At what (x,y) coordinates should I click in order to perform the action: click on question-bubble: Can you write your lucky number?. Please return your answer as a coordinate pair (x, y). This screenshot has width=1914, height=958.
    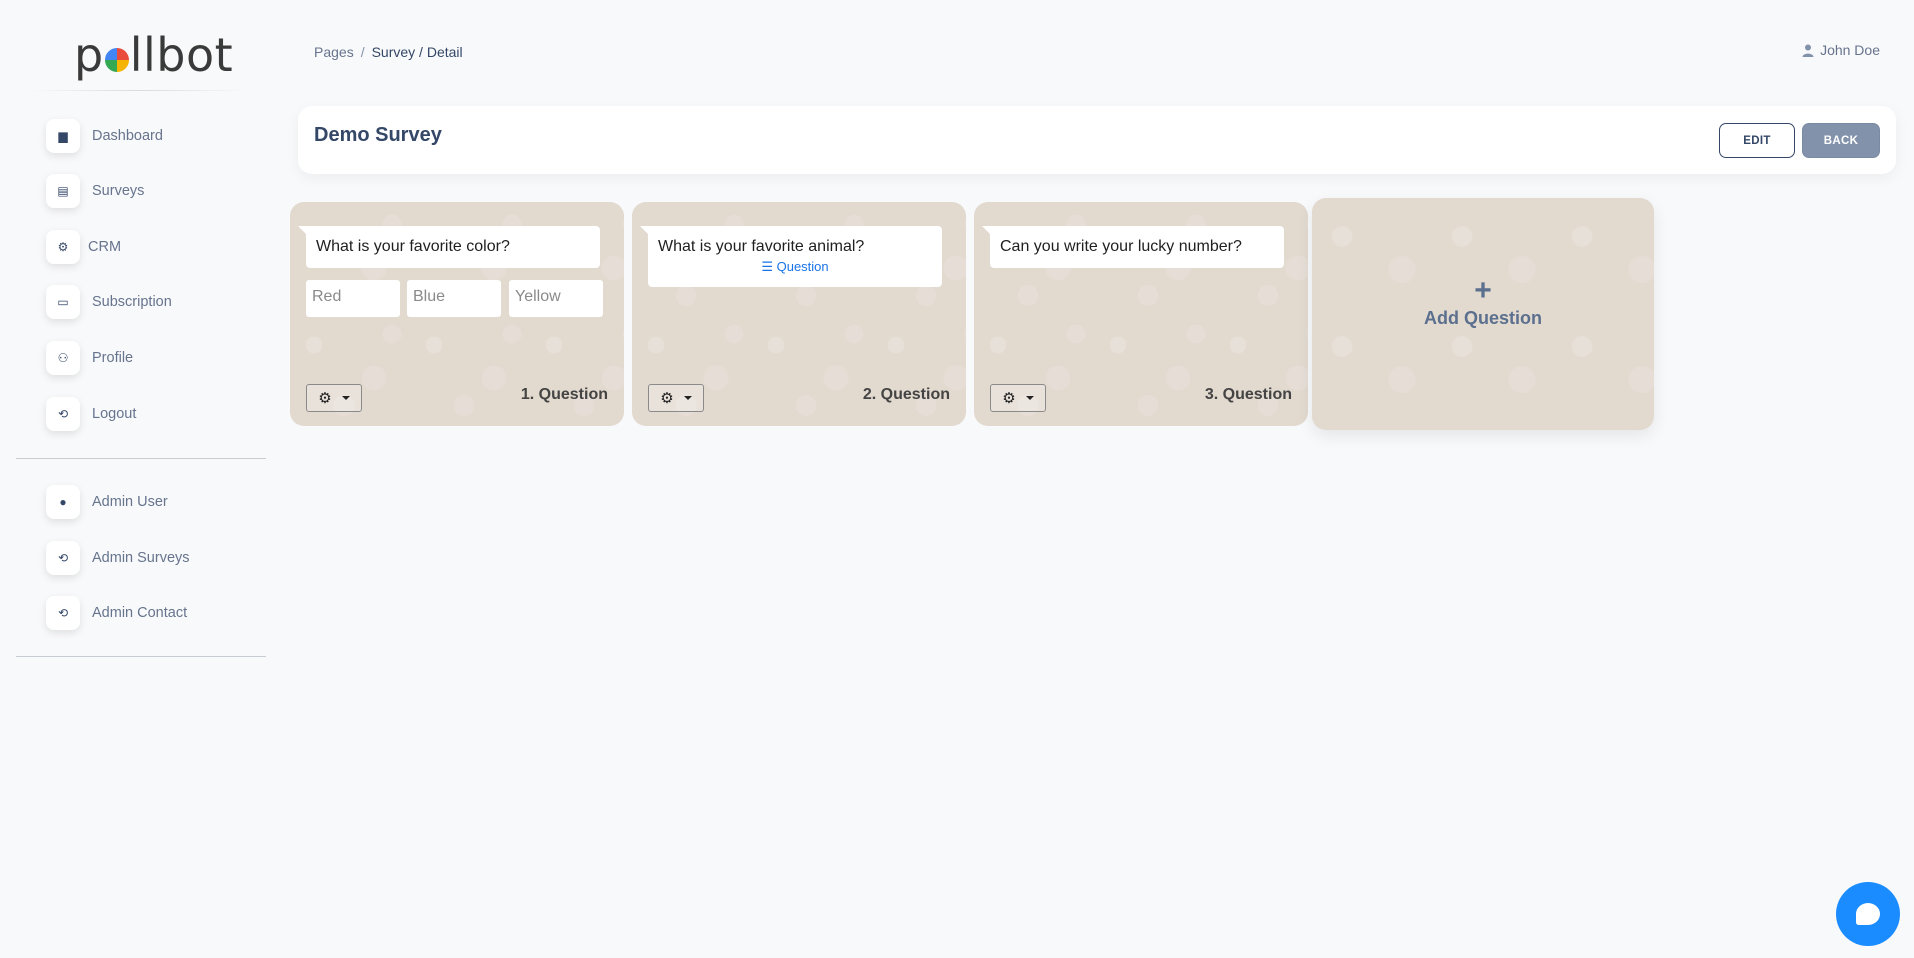
    Looking at the image, I should click on (1133, 247).